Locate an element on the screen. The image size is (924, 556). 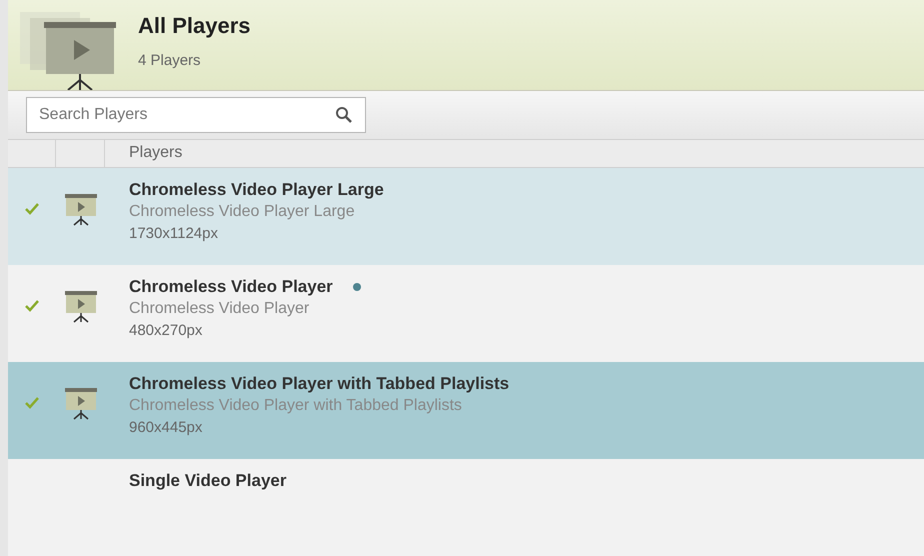
search-field: Search Players is located at coordinates (196, 114).